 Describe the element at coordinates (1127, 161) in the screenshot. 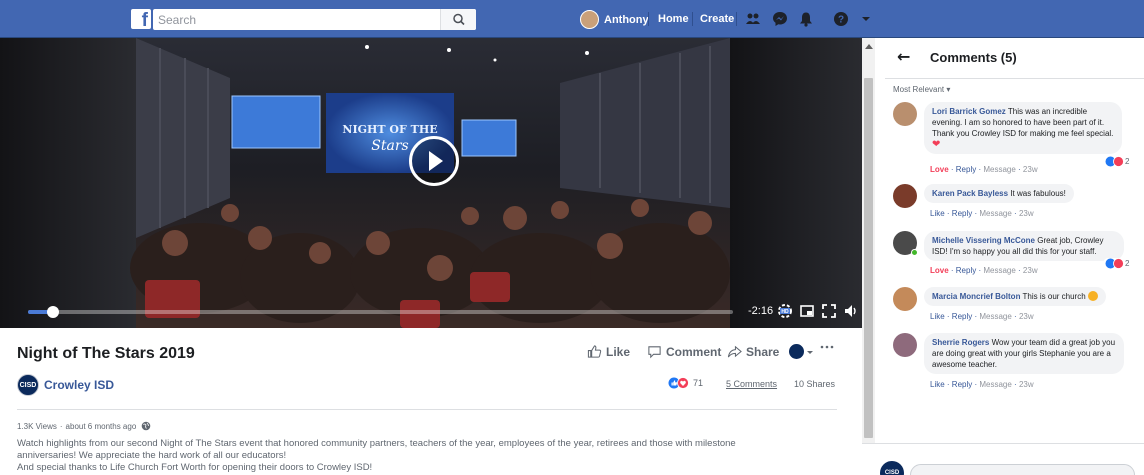

I see `reaction-count: 2` at that location.